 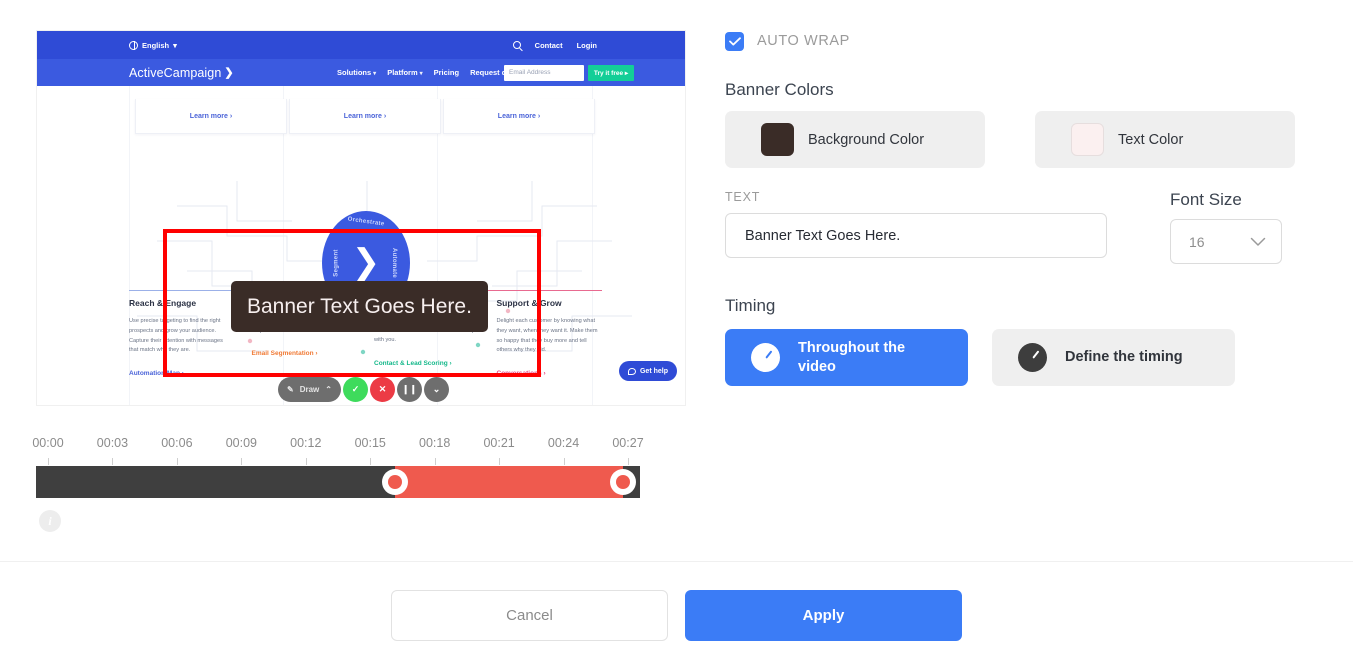 I want to click on pause-icon: ❙❙, so click(x=409, y=389).